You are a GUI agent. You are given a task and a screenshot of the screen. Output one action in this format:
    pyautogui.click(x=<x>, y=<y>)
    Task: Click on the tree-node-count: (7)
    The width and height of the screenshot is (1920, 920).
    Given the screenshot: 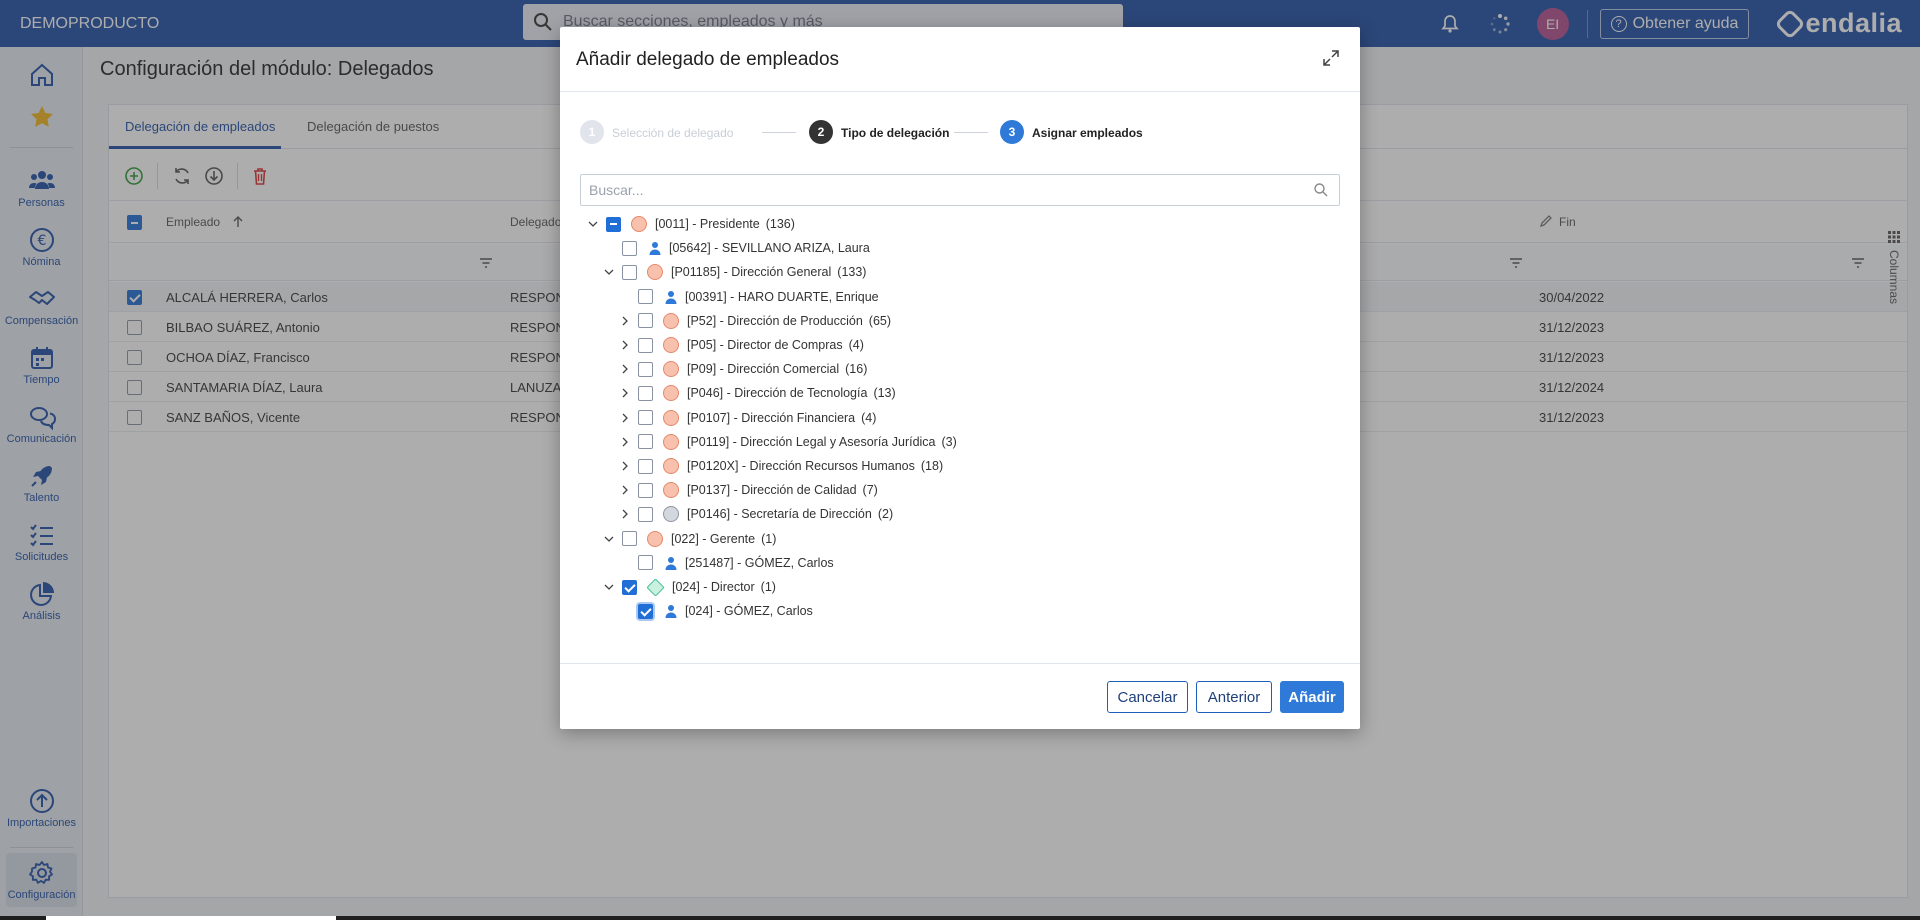 What is the action you would take?
    pyautogui.click(x=870, y=490)
    